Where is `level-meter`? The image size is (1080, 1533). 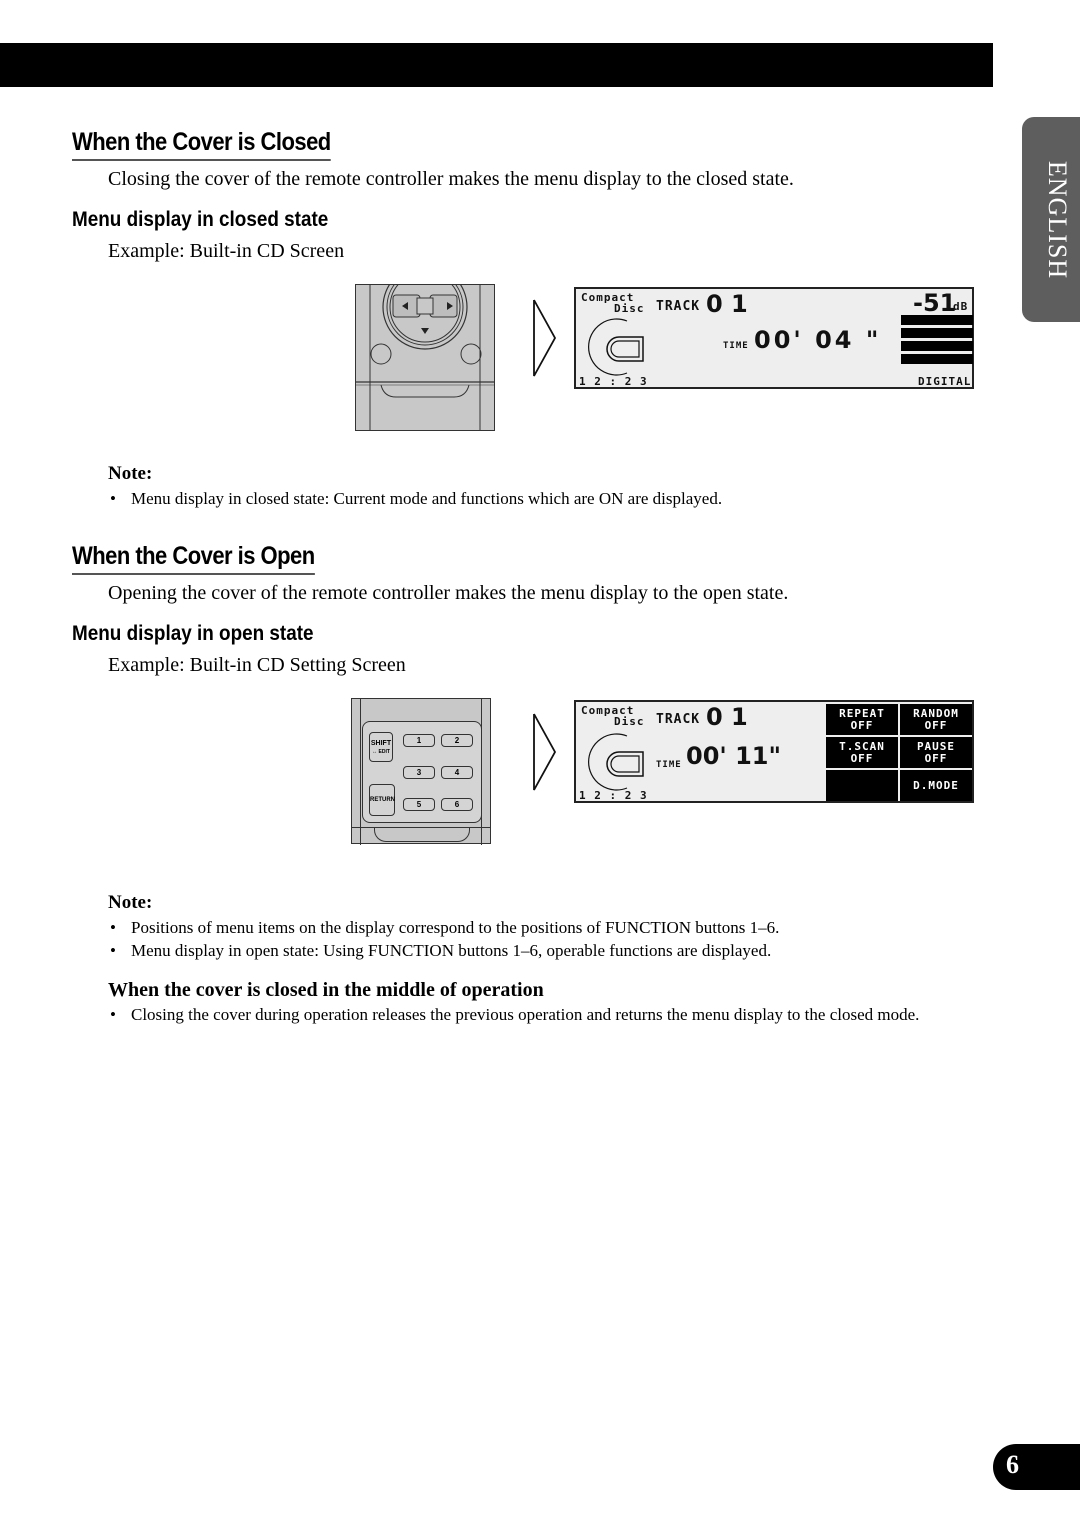 level-meter is located at coordinates (937, 339).